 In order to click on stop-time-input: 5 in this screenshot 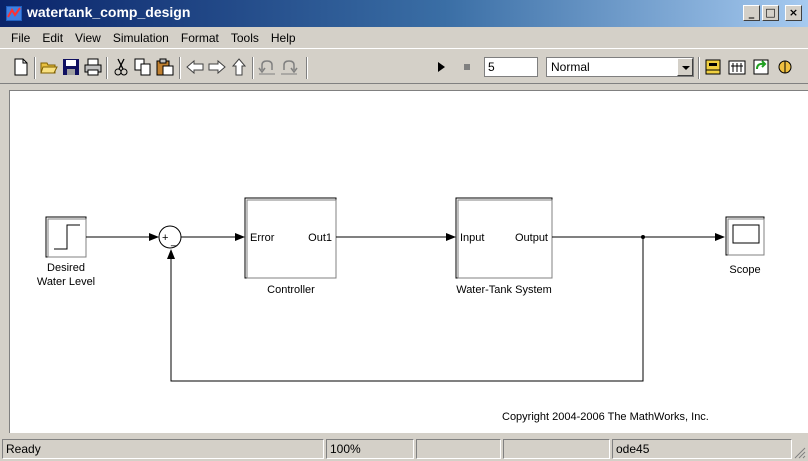, I will do `click(511, 67)`.